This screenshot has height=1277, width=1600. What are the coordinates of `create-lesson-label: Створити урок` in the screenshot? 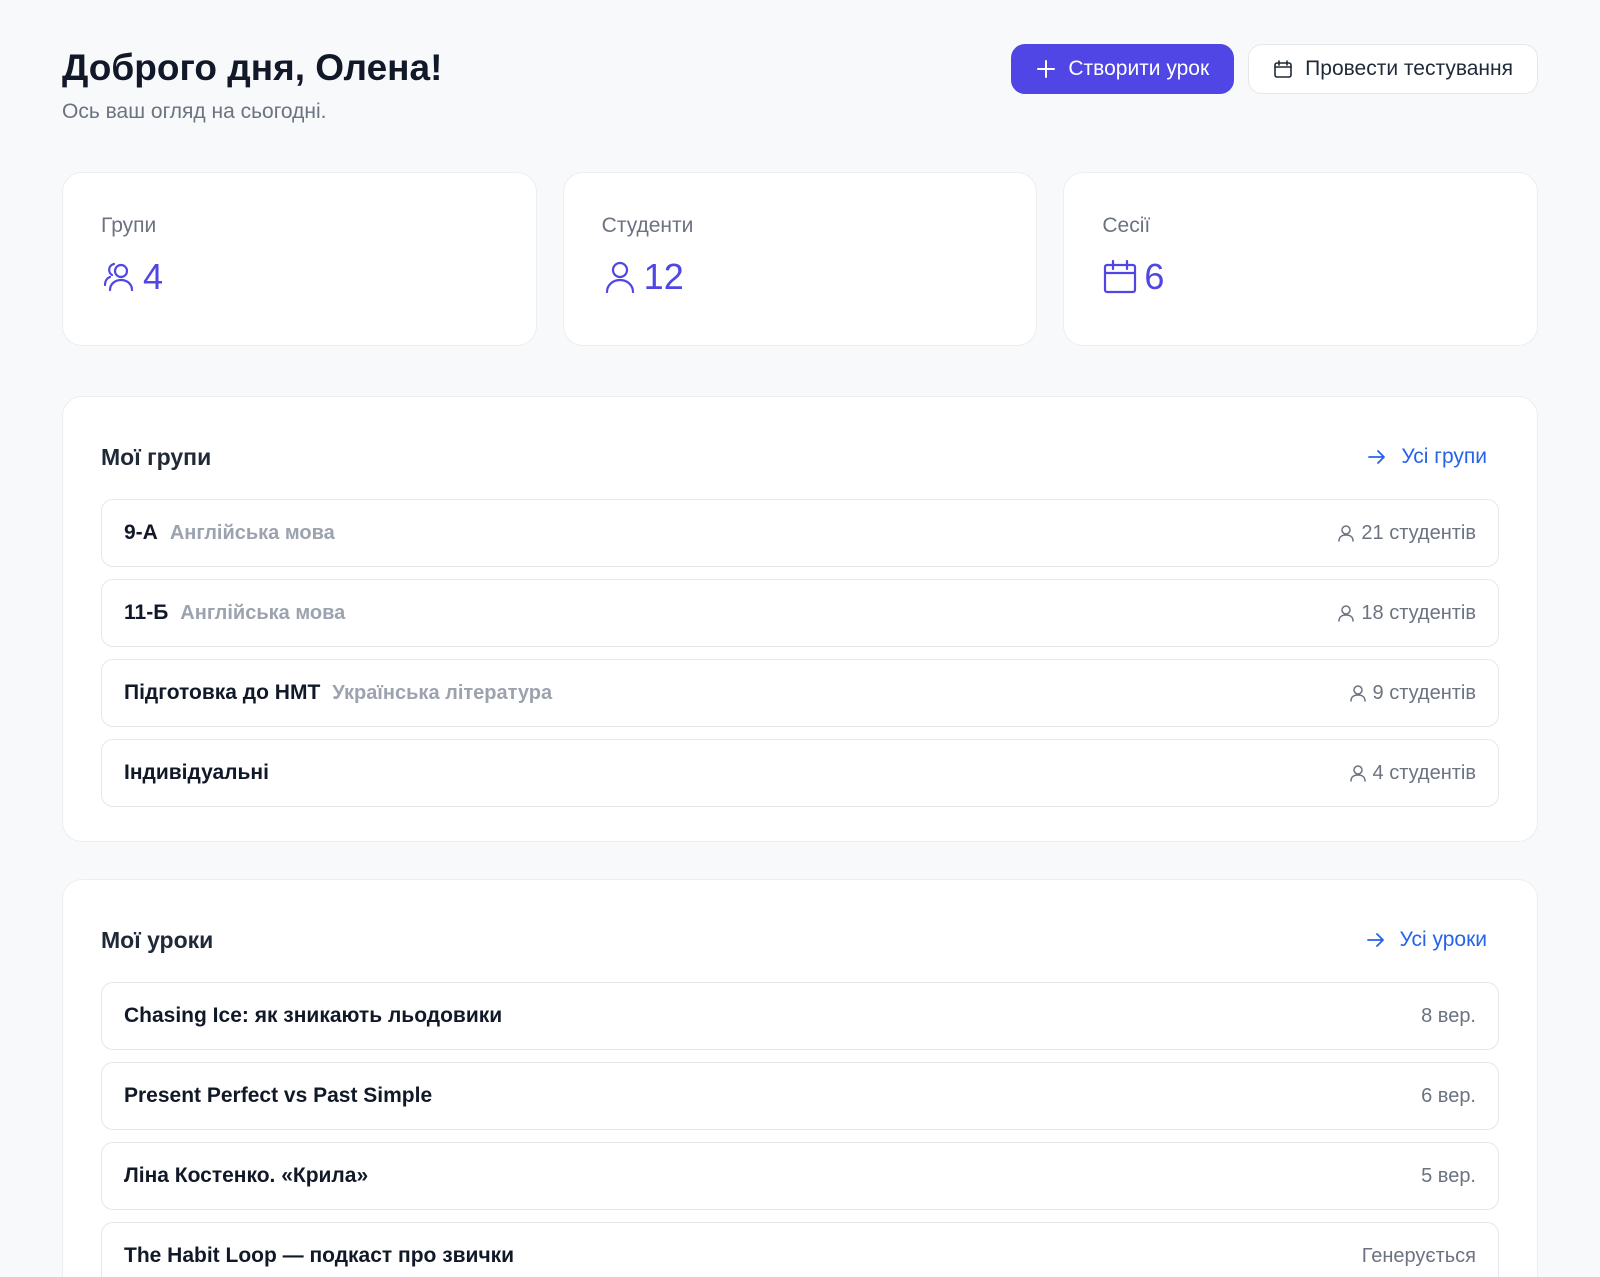 It's located at (1139, 68).